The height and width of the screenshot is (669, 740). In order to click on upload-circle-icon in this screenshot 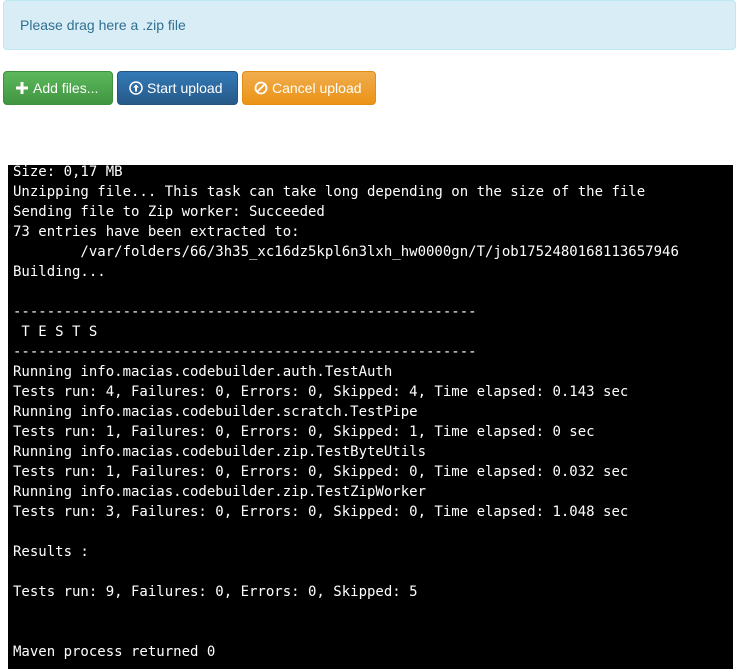, I will do `click(136, 88)`.